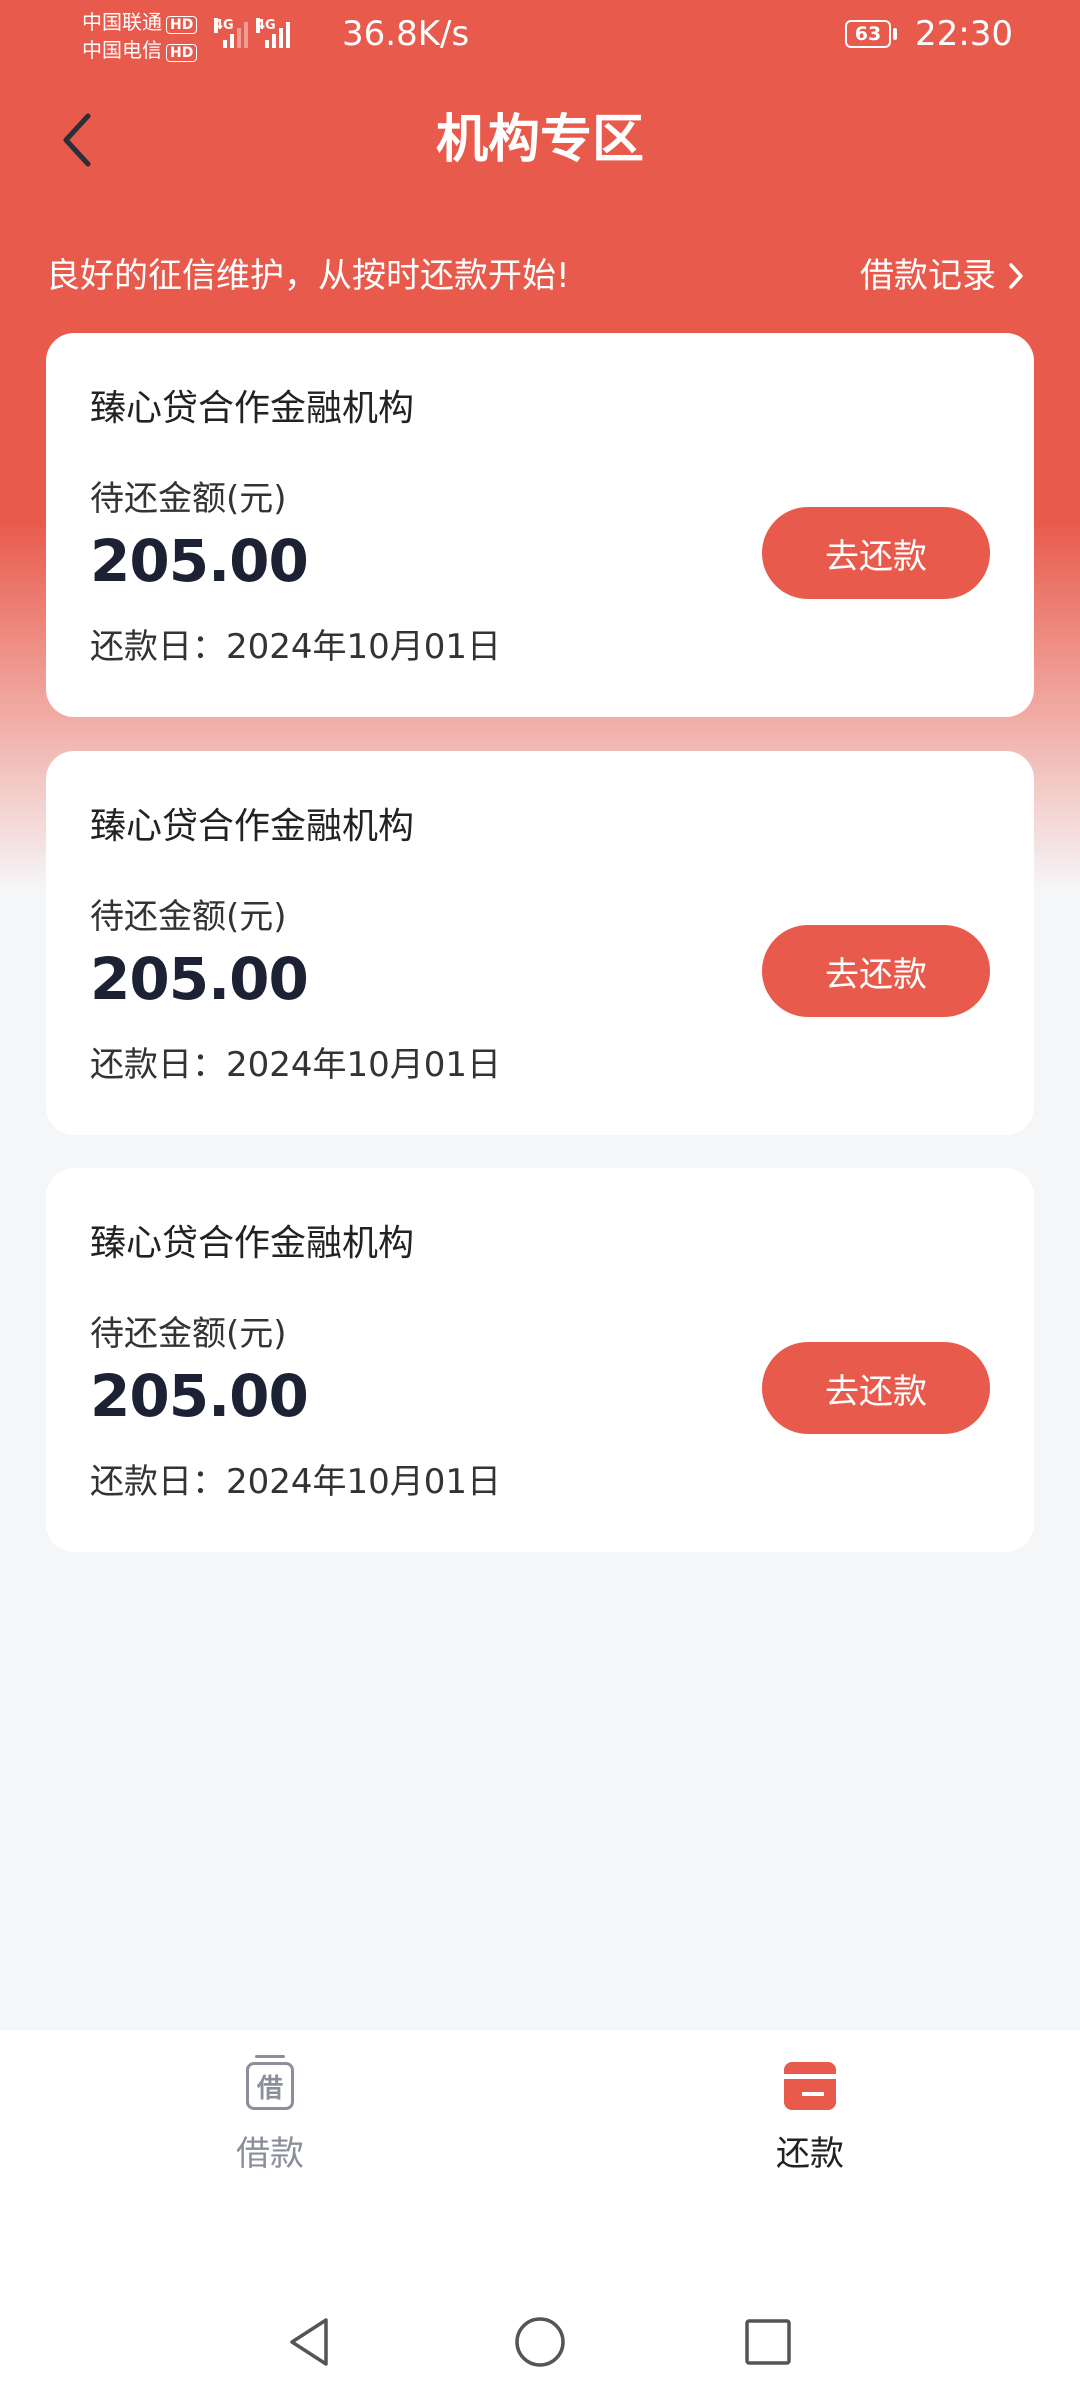  Describe the element at coordinates (928, 276) in the screenshot. I see `loan-records-label: 借款记录` at that location.